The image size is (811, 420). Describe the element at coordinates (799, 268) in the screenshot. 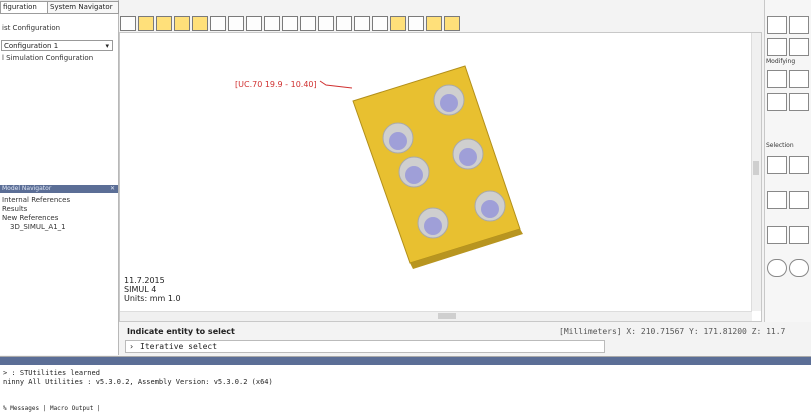

I see `deselect-icon` at that location.